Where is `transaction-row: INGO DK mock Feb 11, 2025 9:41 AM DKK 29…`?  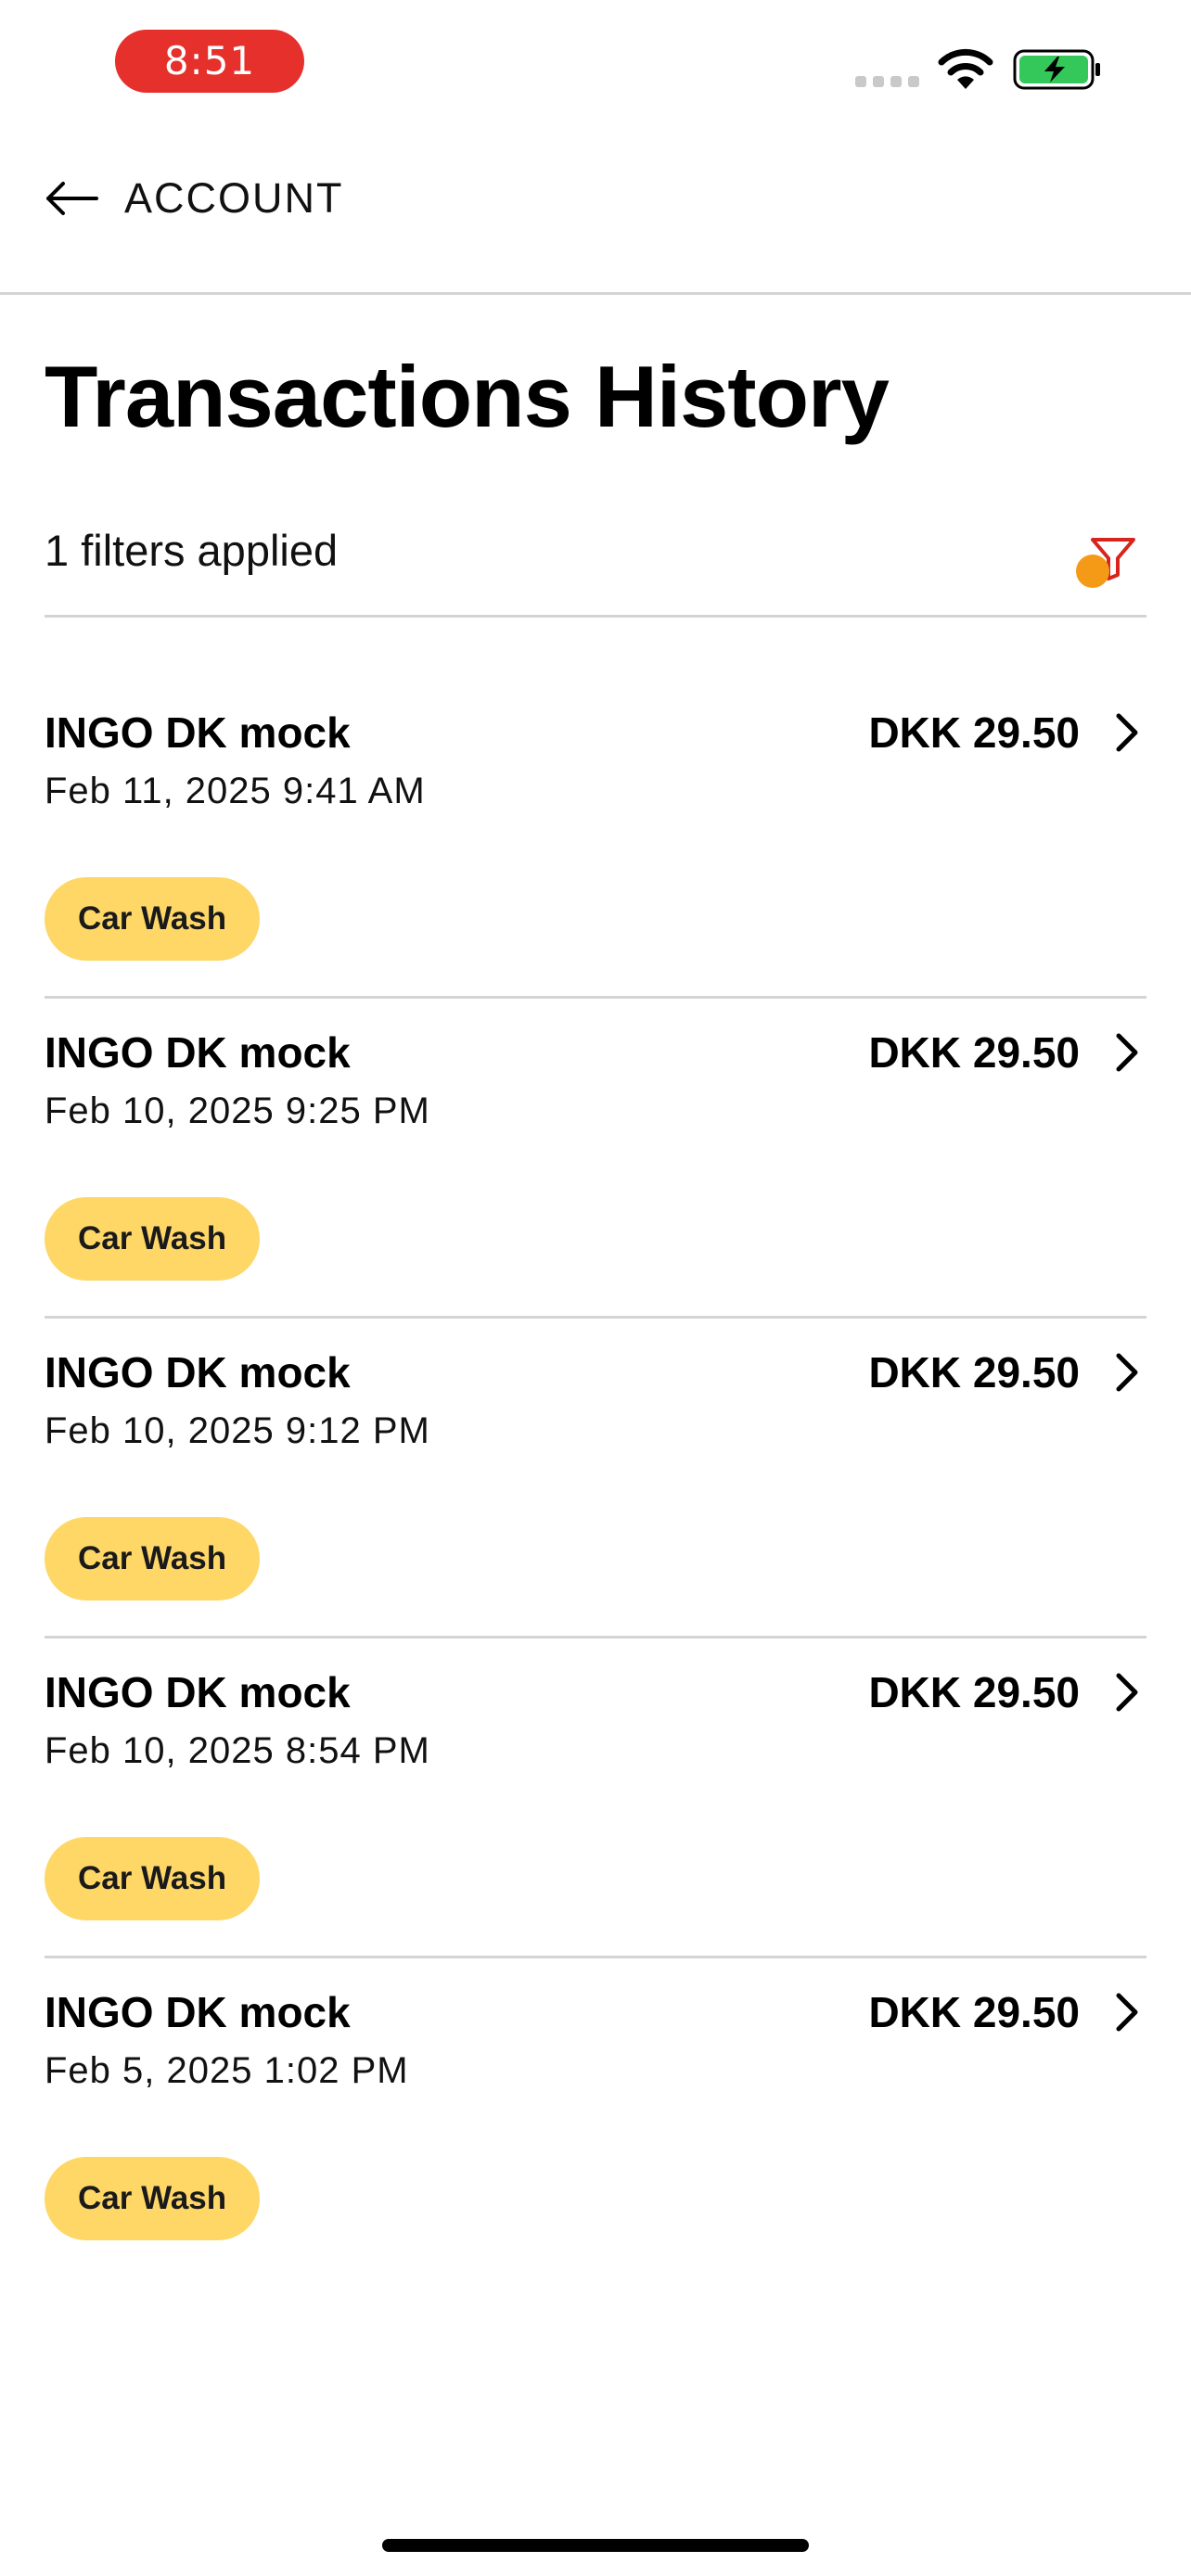 transaction-row: INGO DK mock Feb 11, 2025 9:41 AM DKK 29… is located at coordinates (595, 839).